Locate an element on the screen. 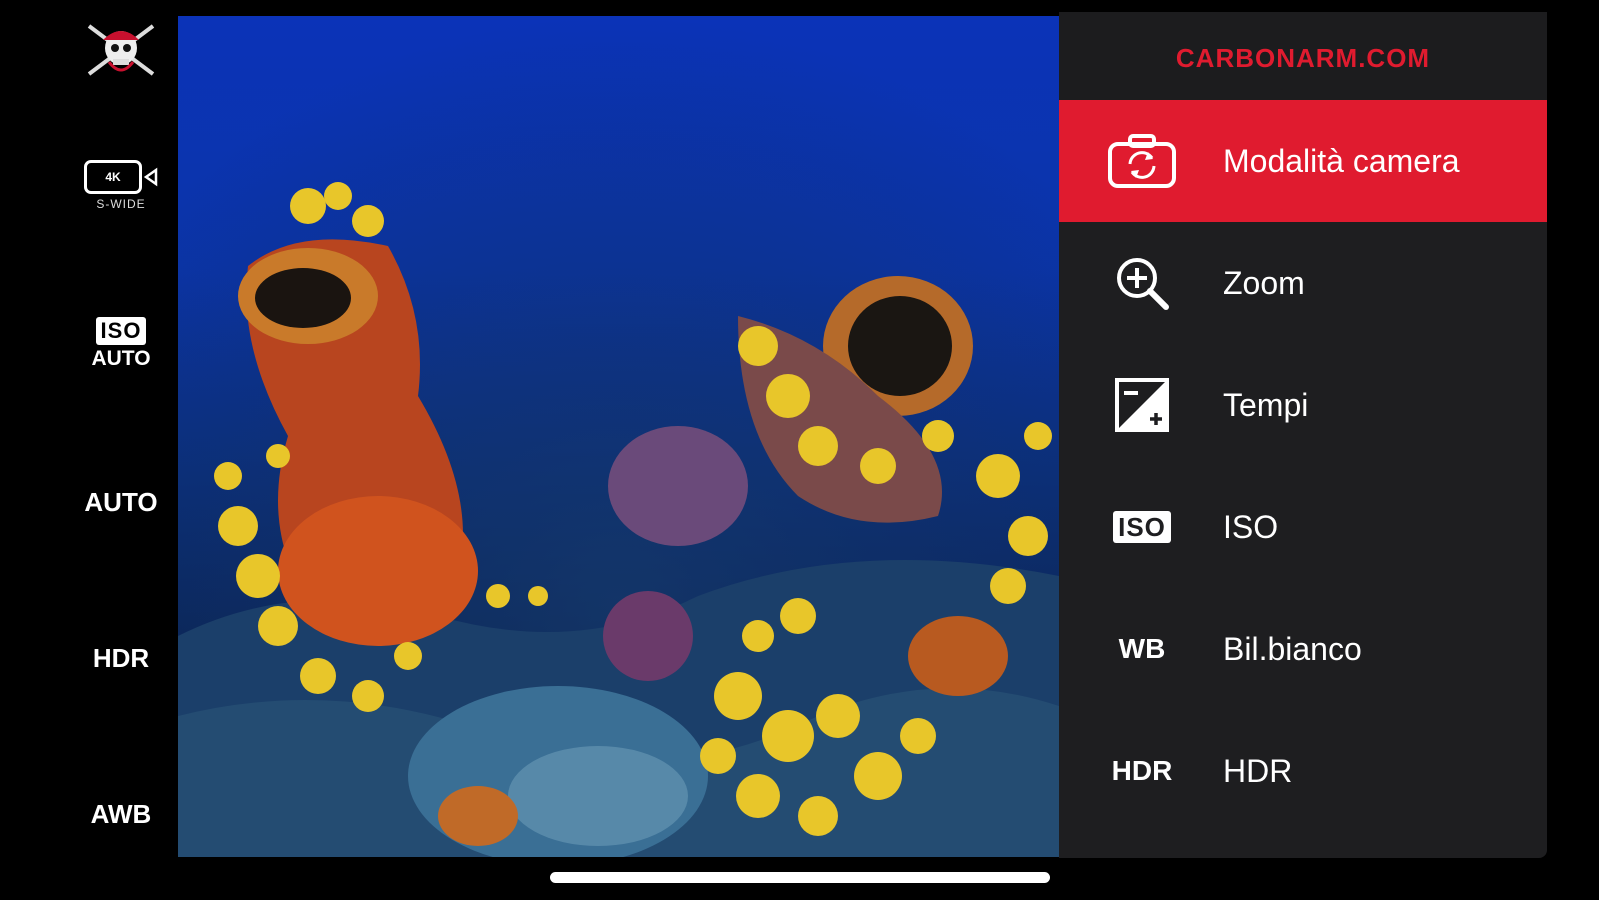  menu-item-label: Tempi is located at coordinates (1266, 404).